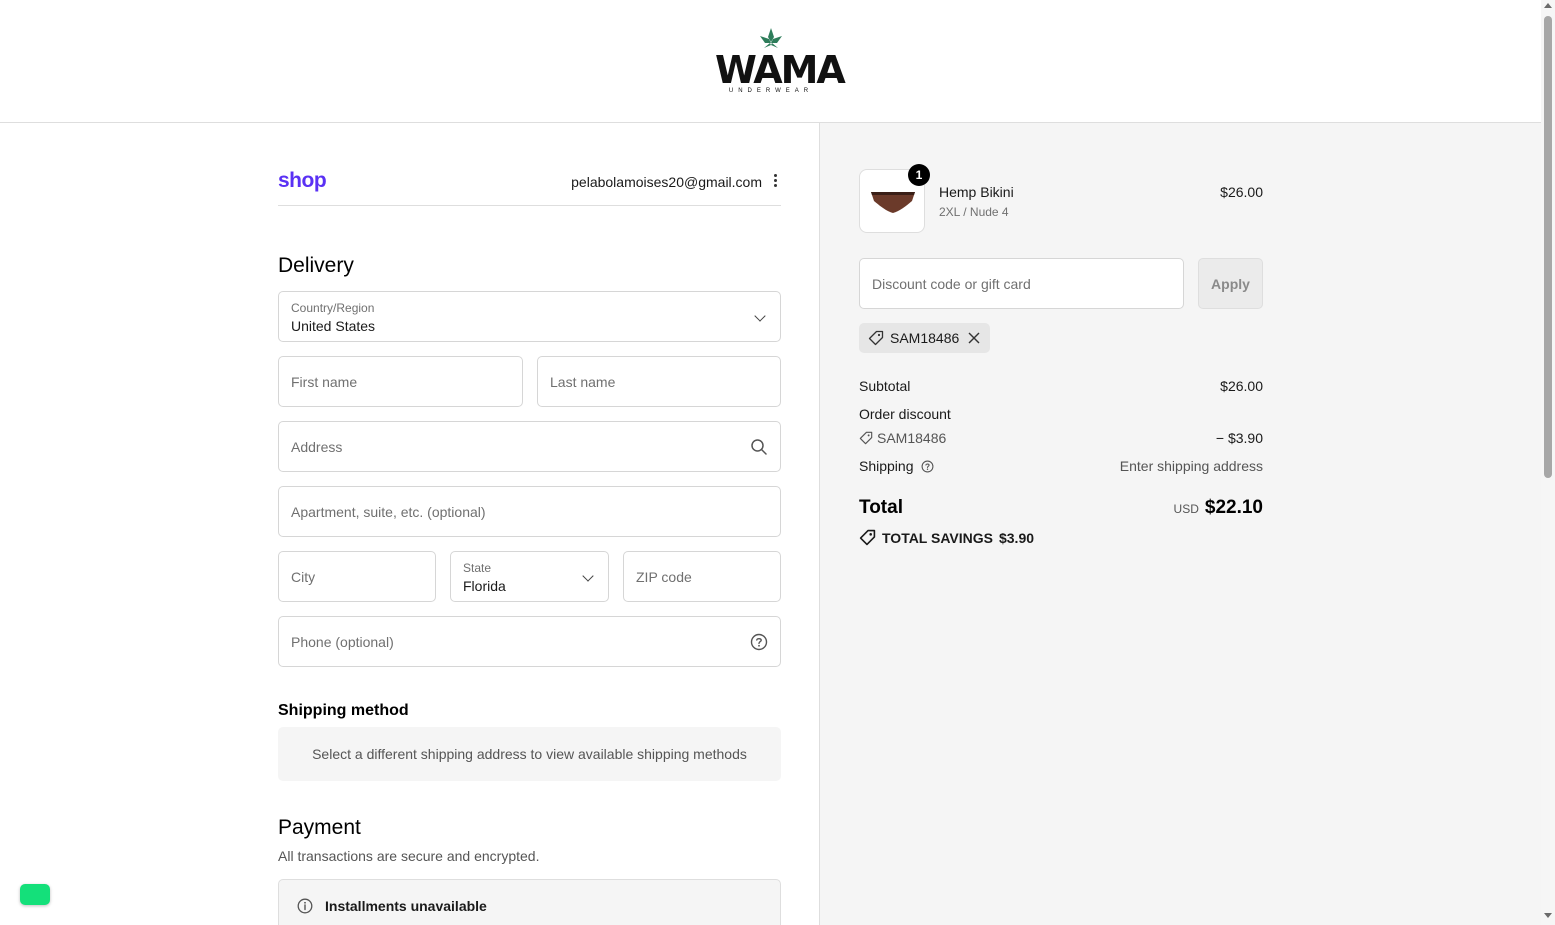  What do you see at coordinates (885, 386) in the screenshot?
I see `subtotal-label: Subtotal` at bounding box center [885, 386].